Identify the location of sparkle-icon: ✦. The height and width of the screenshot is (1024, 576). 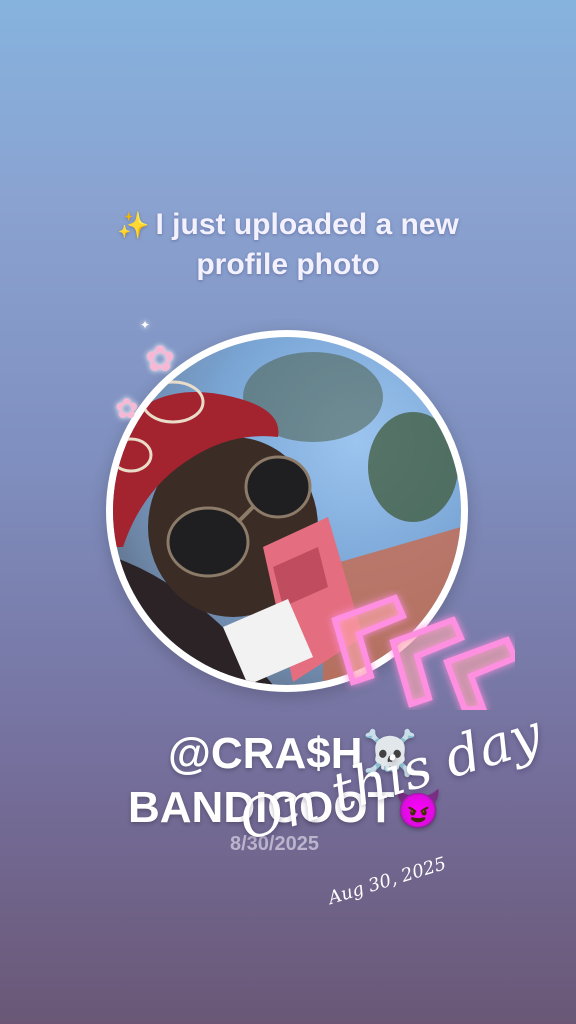
(145, 325).